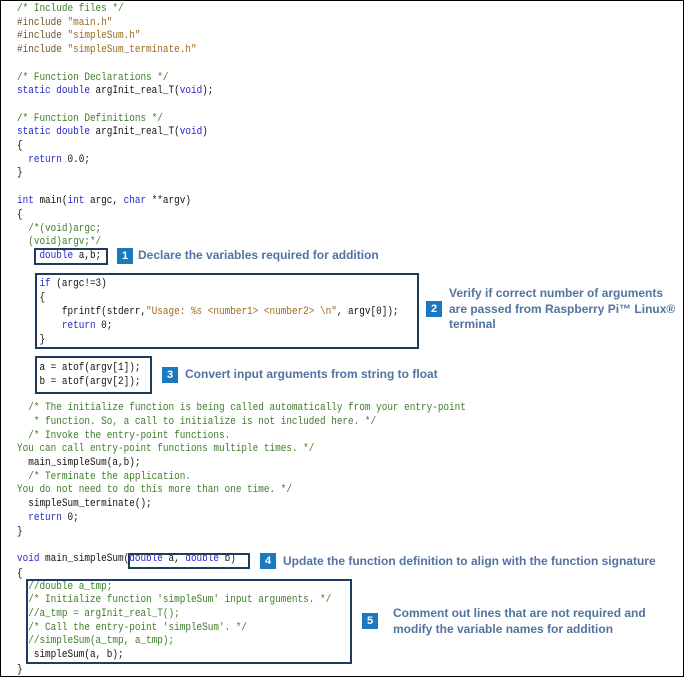  Describe the element at coordinates (70, 518) in the screenshot. I see `code-token: 0;` at that location.